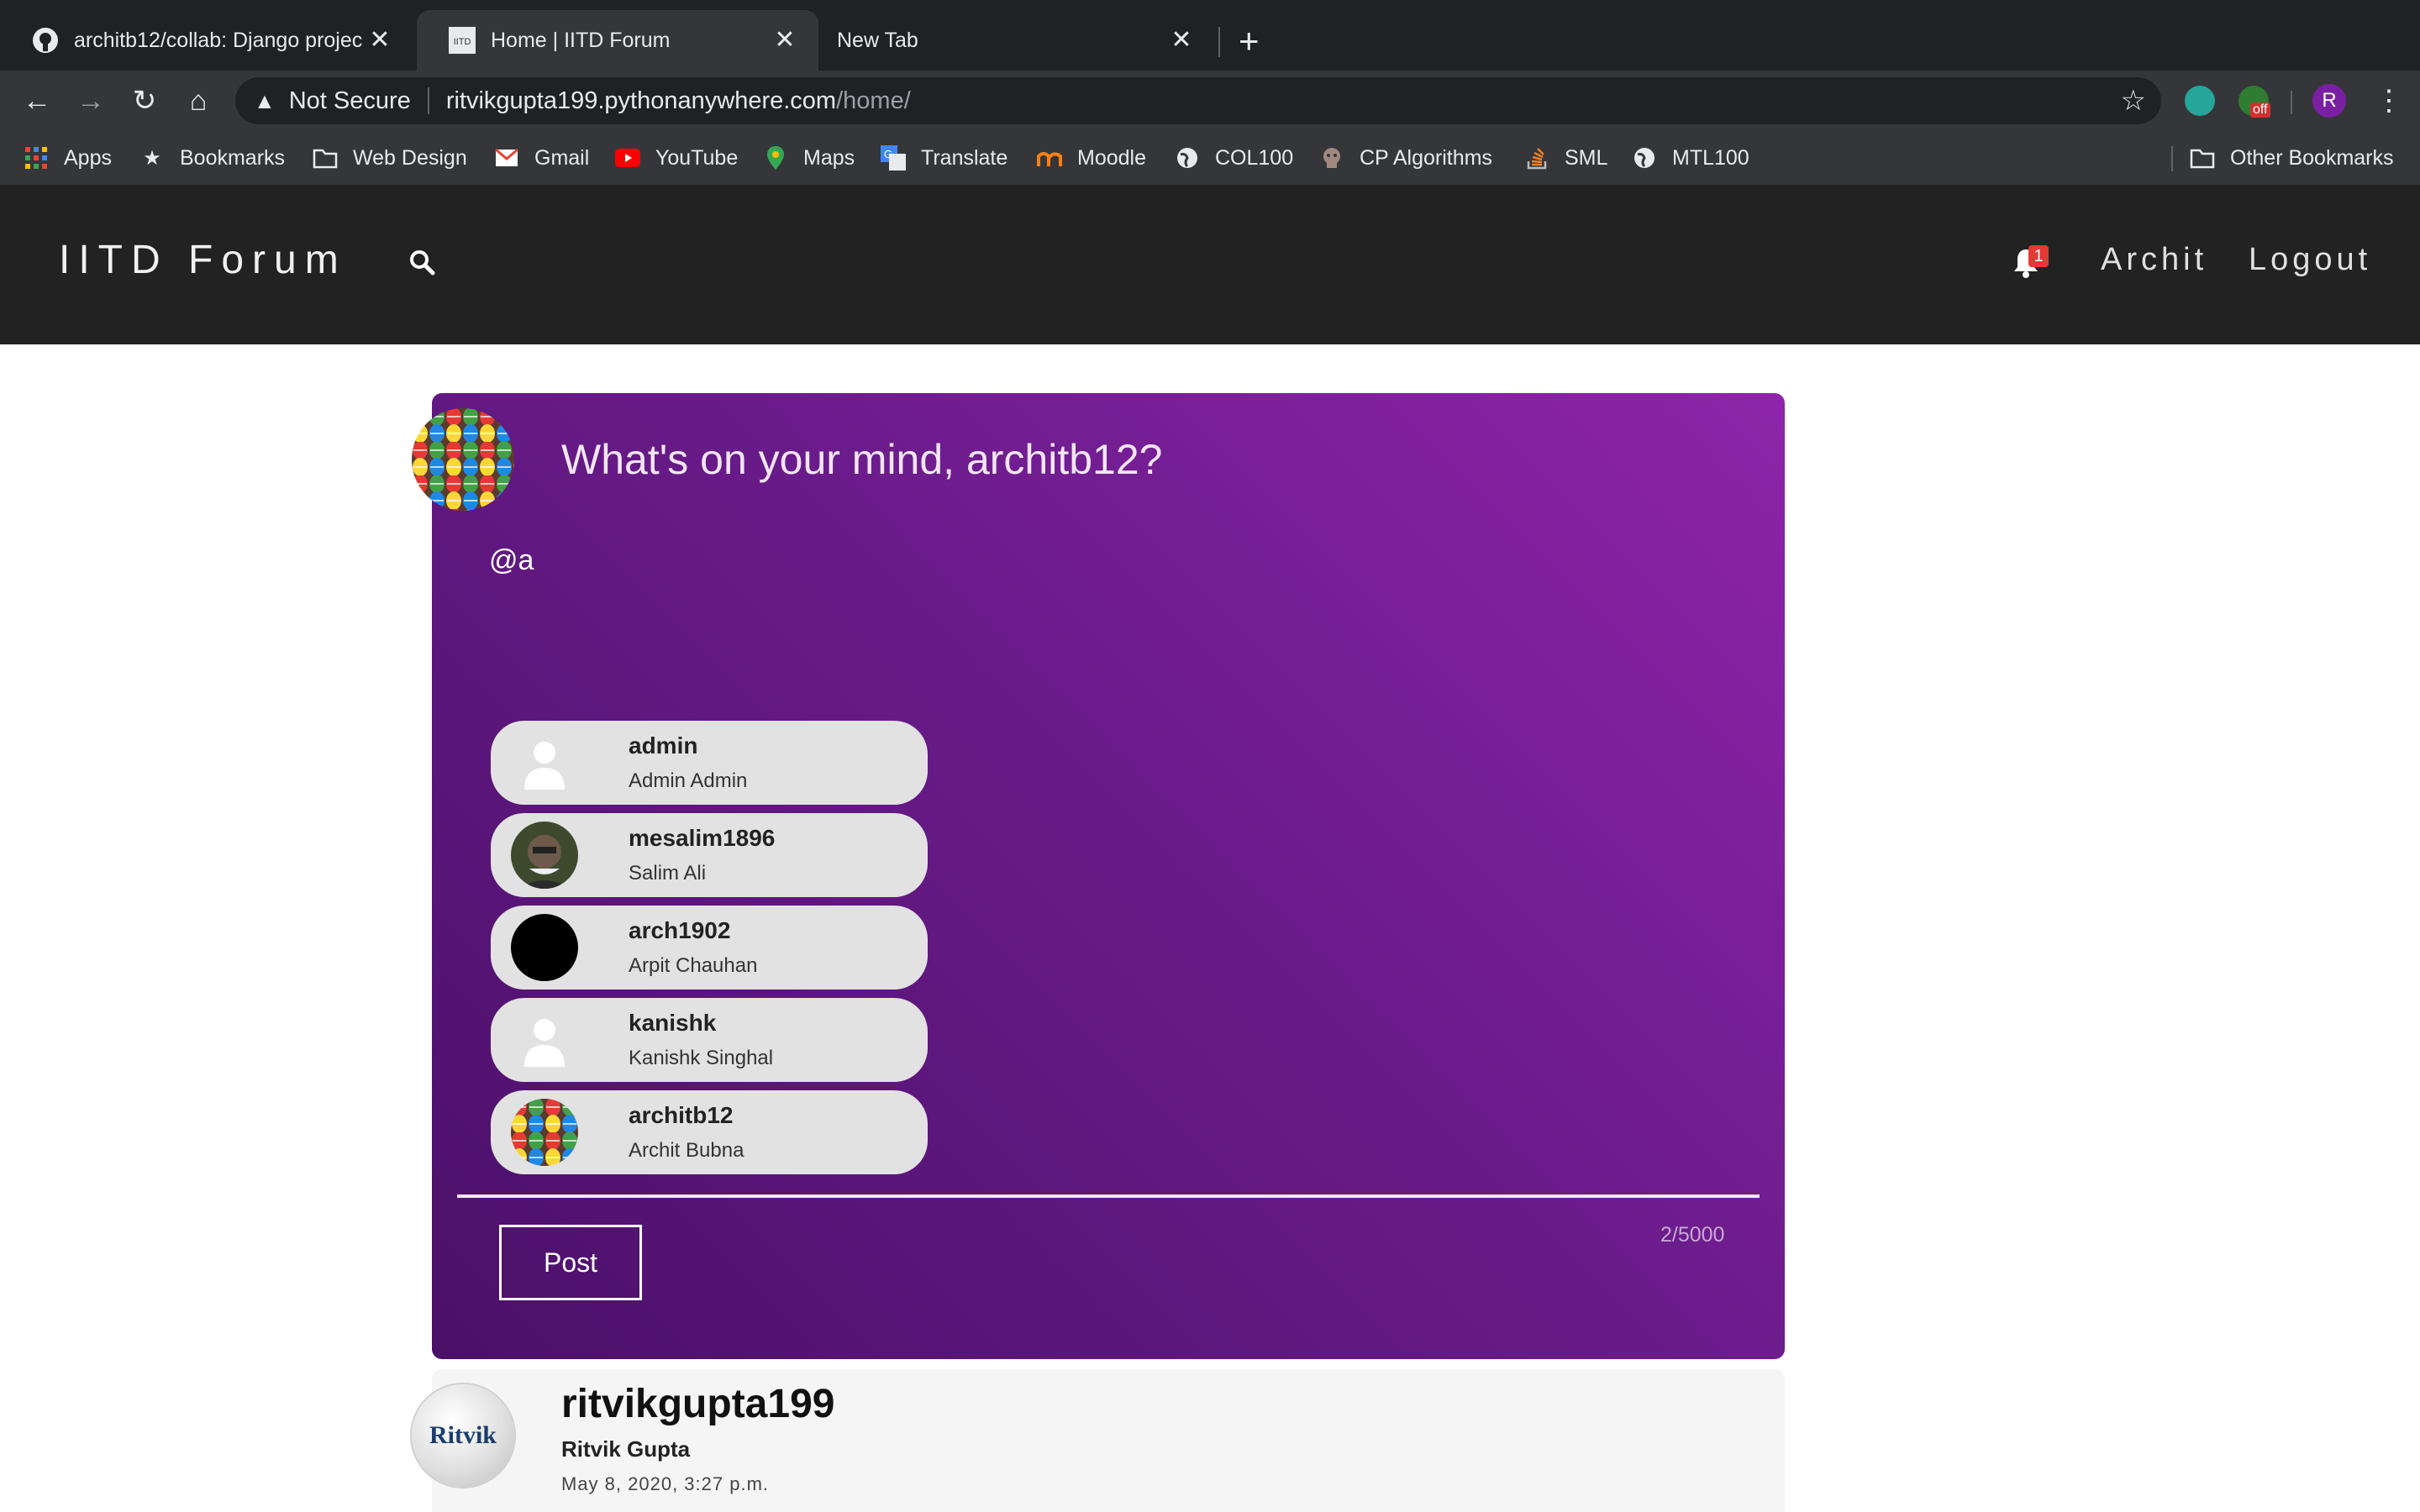  What do you see at coordinates (544, 947) in the screenshot?
I see `black-avatar` at bounding box center [544, 947].